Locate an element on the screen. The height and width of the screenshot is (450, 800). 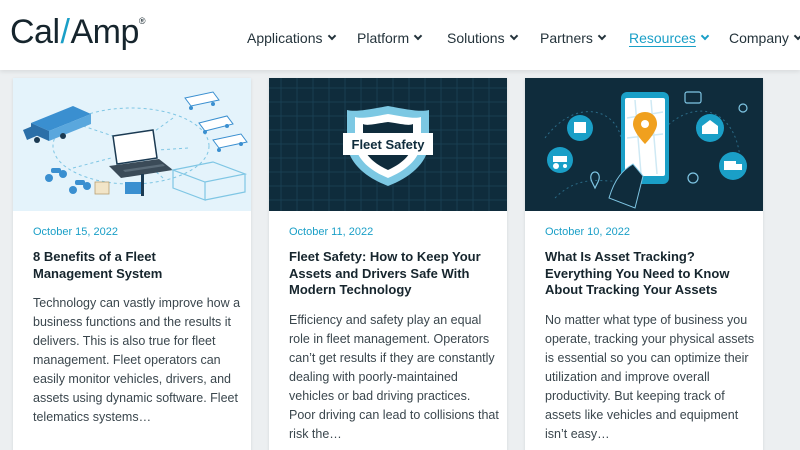
fleet-safety-illustration: Fleet Safety is located at coordinates (388, 144).